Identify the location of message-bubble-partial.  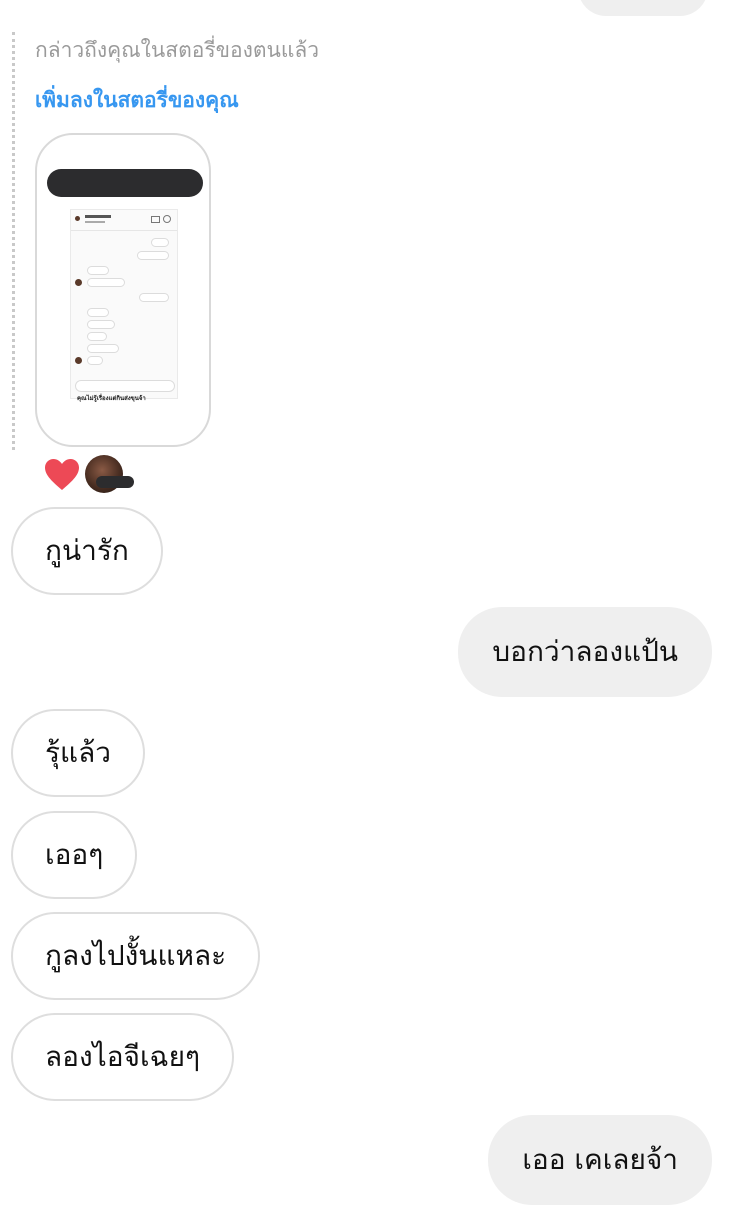
(643, 8).